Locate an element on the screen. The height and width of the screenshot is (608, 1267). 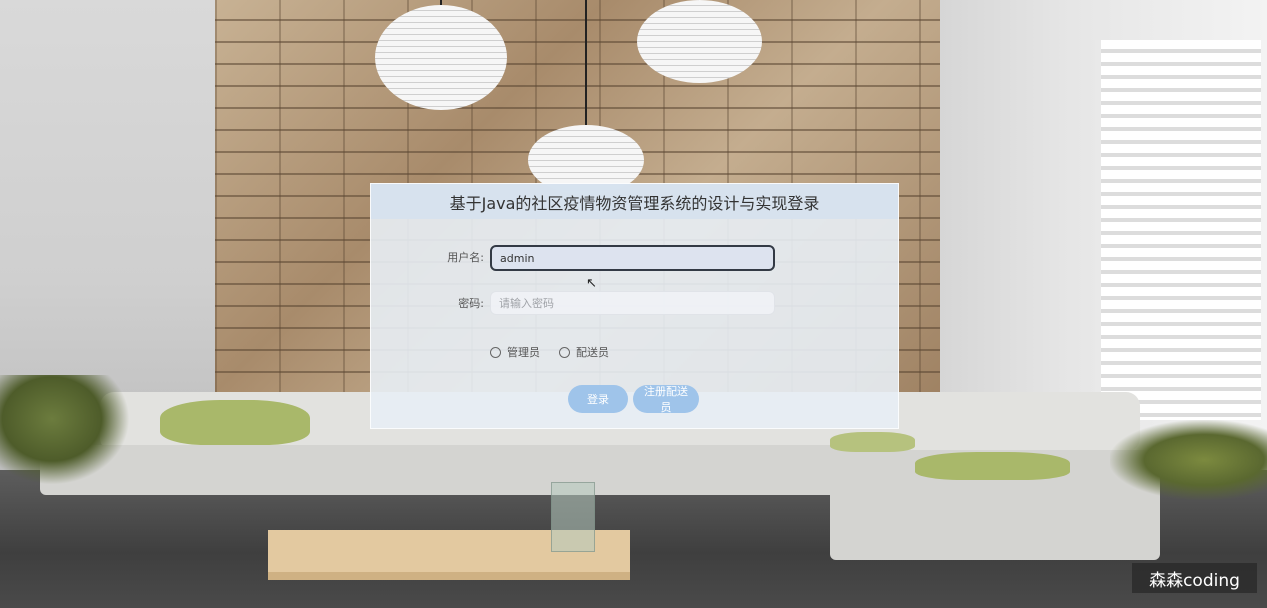
role-delivery-option: 配送员 is located at coordinates (584, 352).